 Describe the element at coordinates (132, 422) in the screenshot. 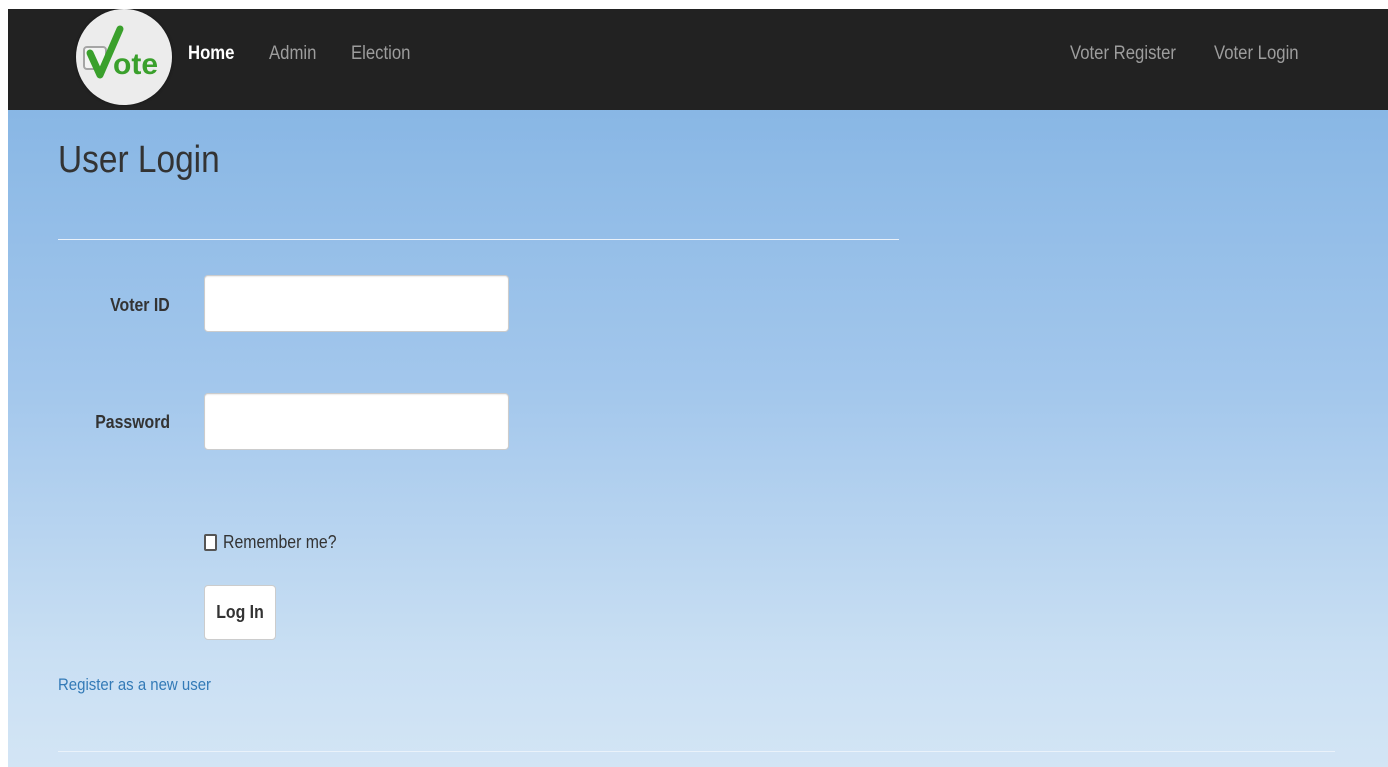

I see `password-label: Password` at that location.